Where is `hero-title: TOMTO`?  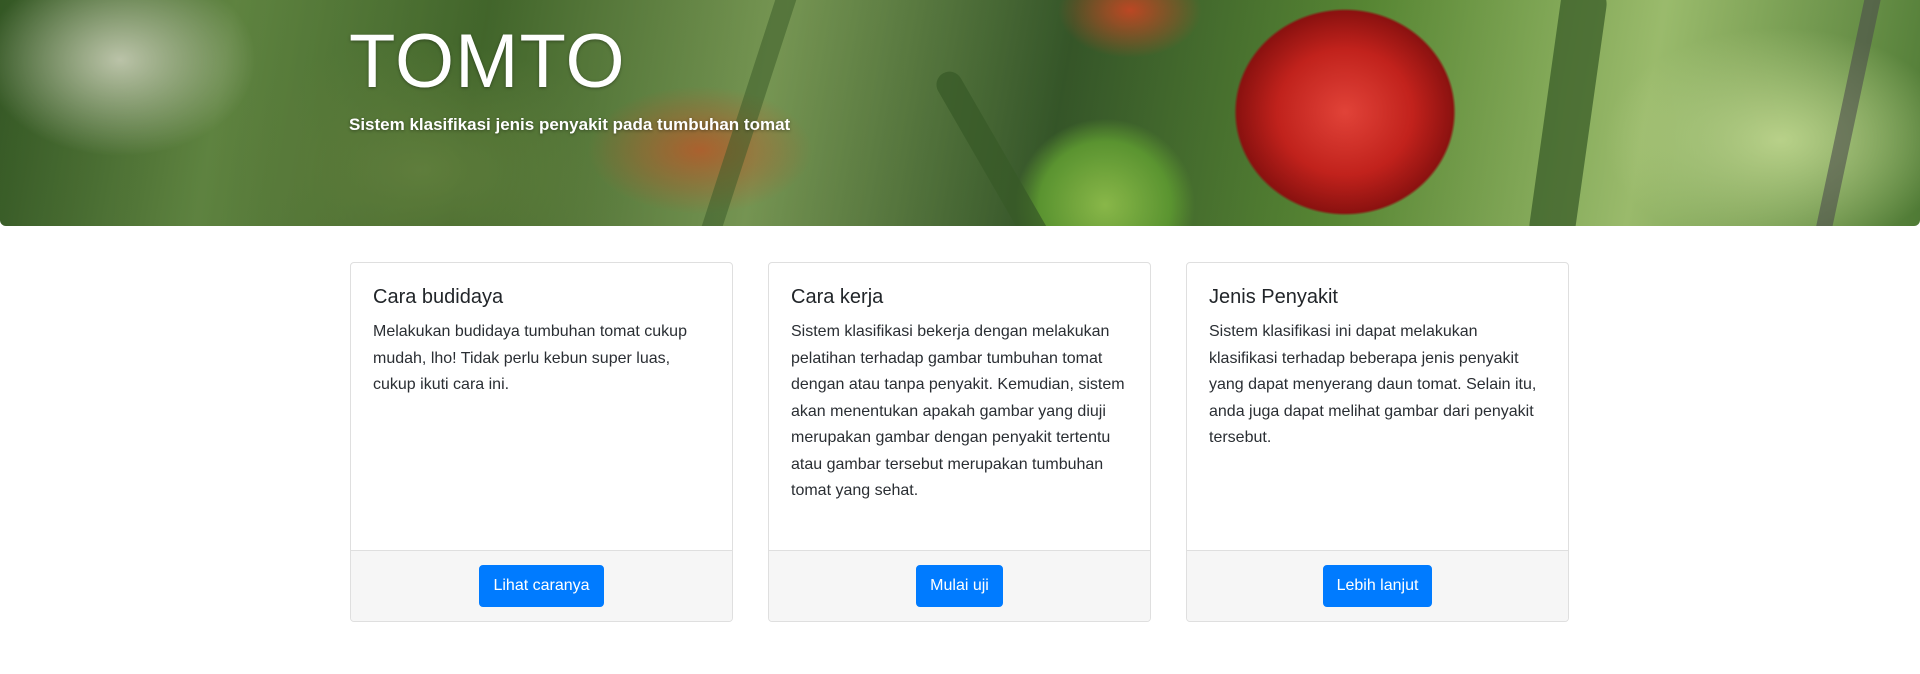
hero-title: TOMTO is located at coordinates (487, 61).